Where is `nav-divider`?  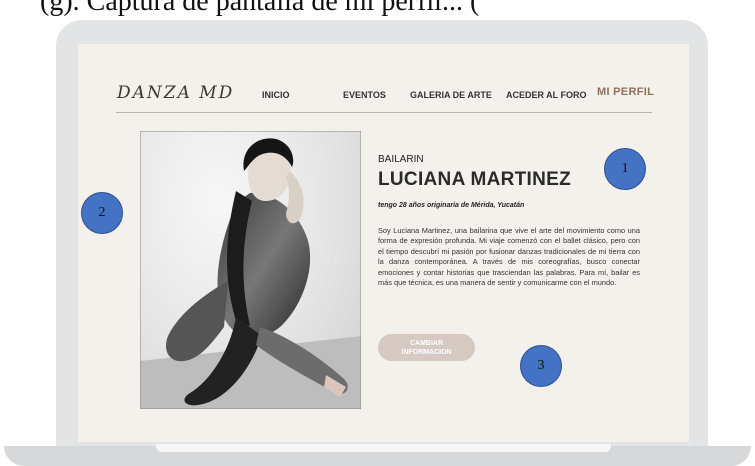 nav-divider is located at coordinates (384, 112).